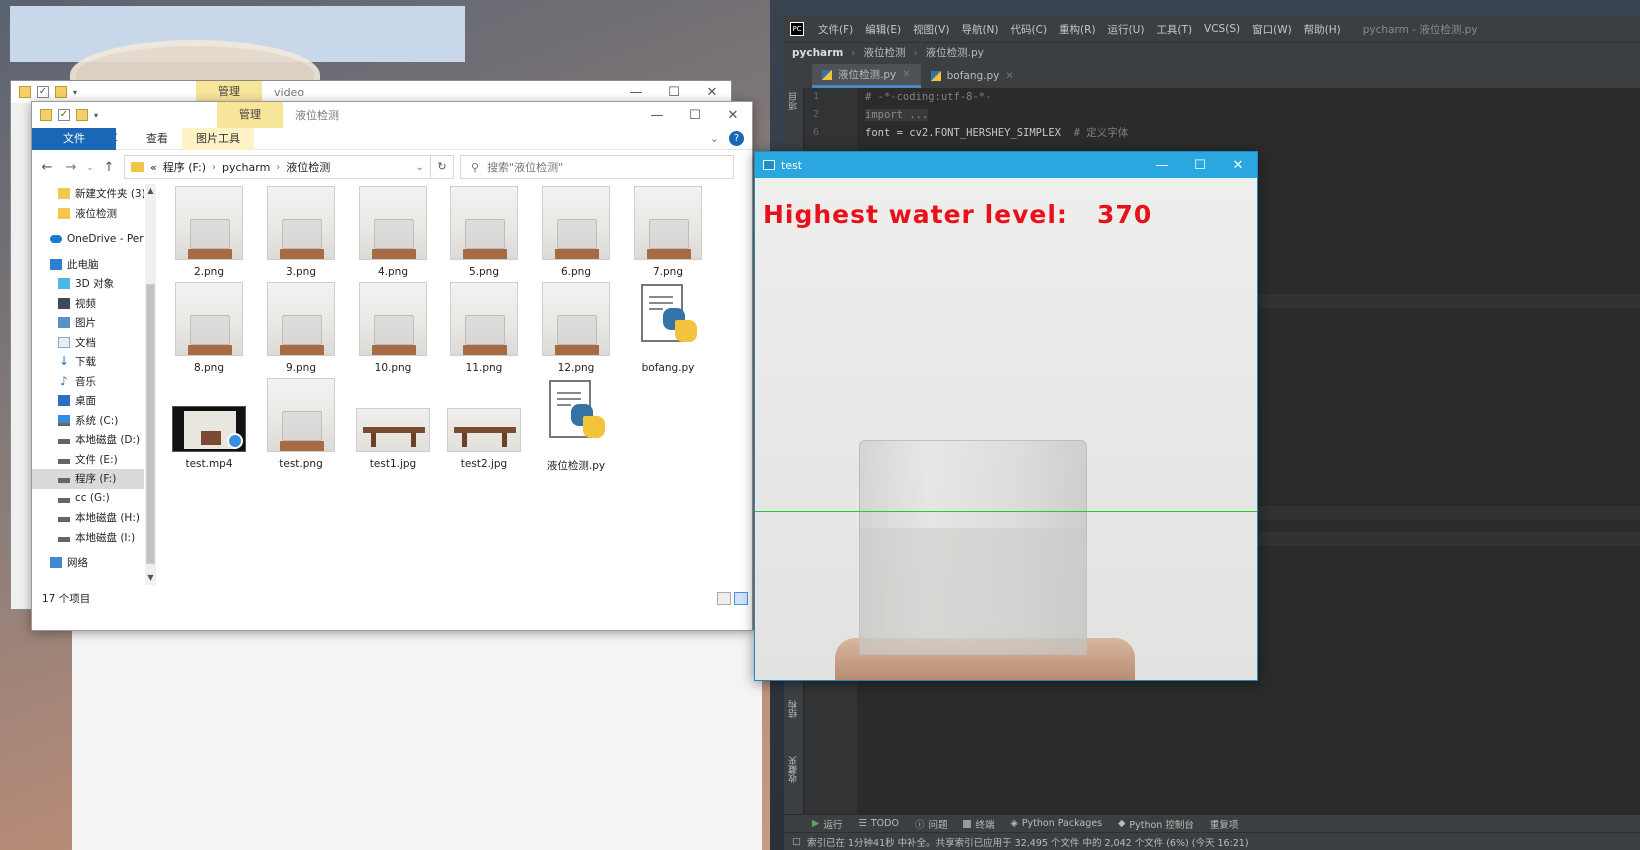  I want to click on scroll-thumb, so click(150, 424).